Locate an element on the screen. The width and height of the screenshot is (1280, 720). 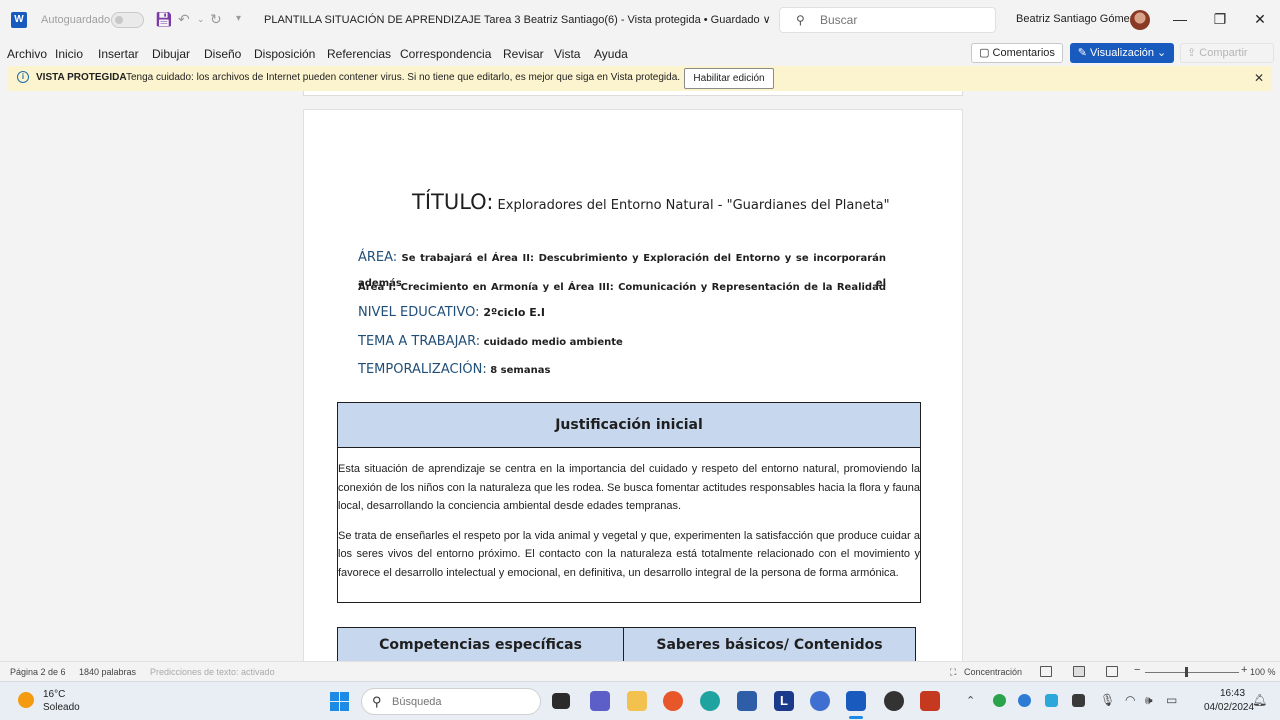
tema-value: cuidado medio ambiente is located at coordinates (551, 342).